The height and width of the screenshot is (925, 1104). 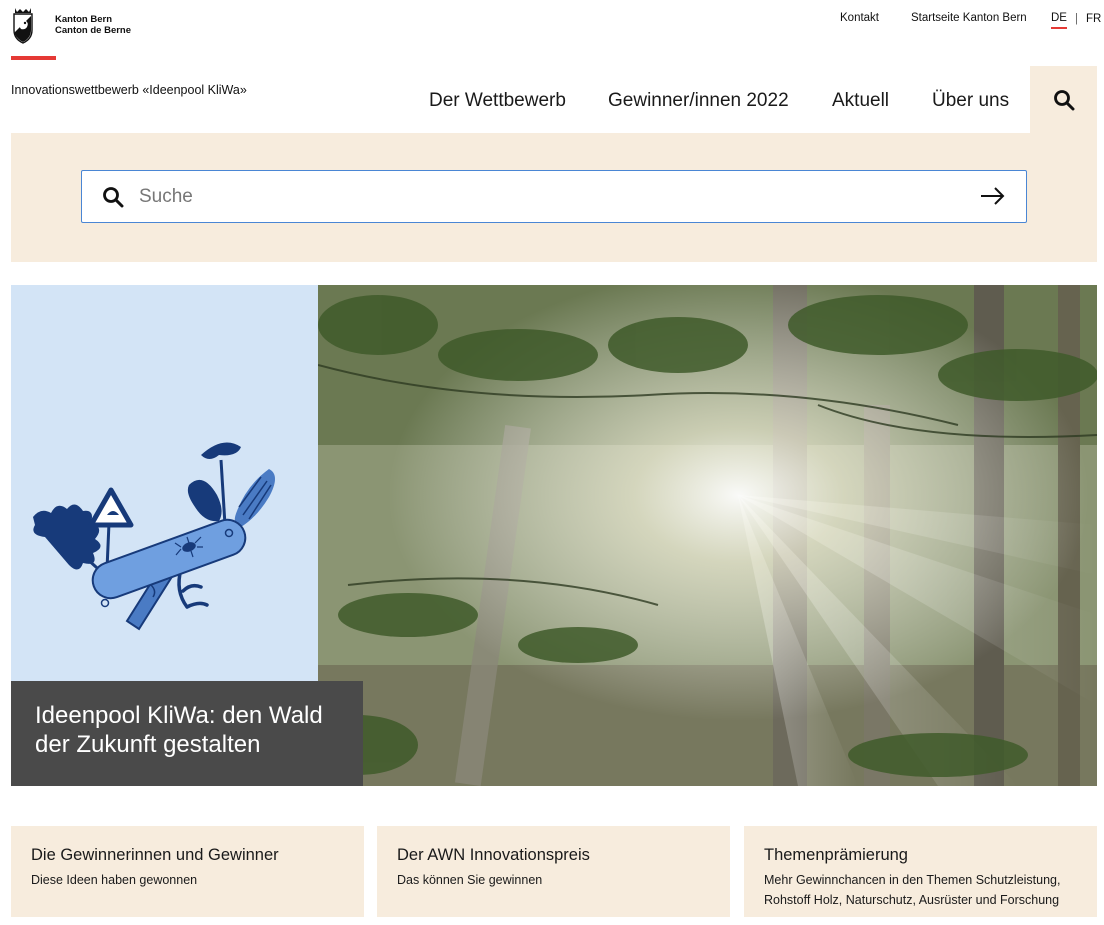 I want to click on card-title: Themenprämierung, so click(x=836, y=855).